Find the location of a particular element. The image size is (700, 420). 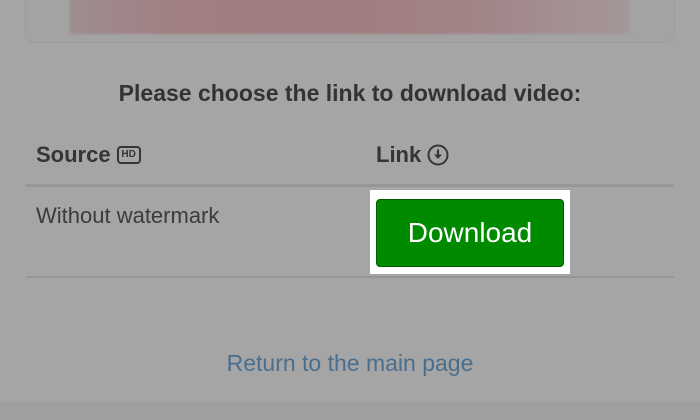

column-header-source: Source HD is located at coordinates (88, 155).